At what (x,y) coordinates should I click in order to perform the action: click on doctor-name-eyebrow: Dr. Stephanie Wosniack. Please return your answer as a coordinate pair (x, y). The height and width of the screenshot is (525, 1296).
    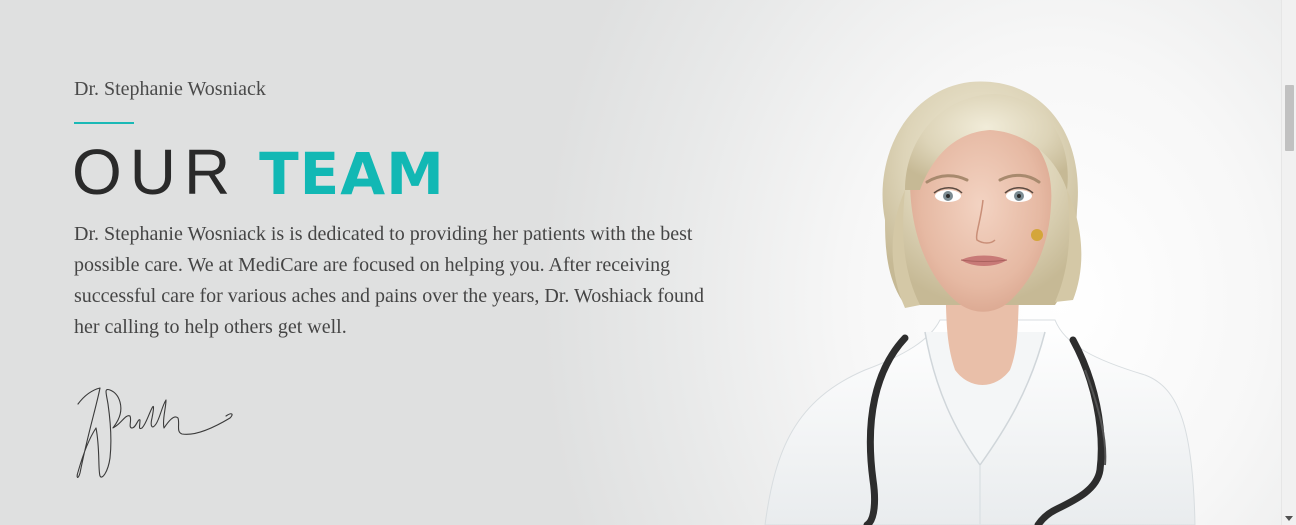
    Looking at the image, I should click on (170, 89).